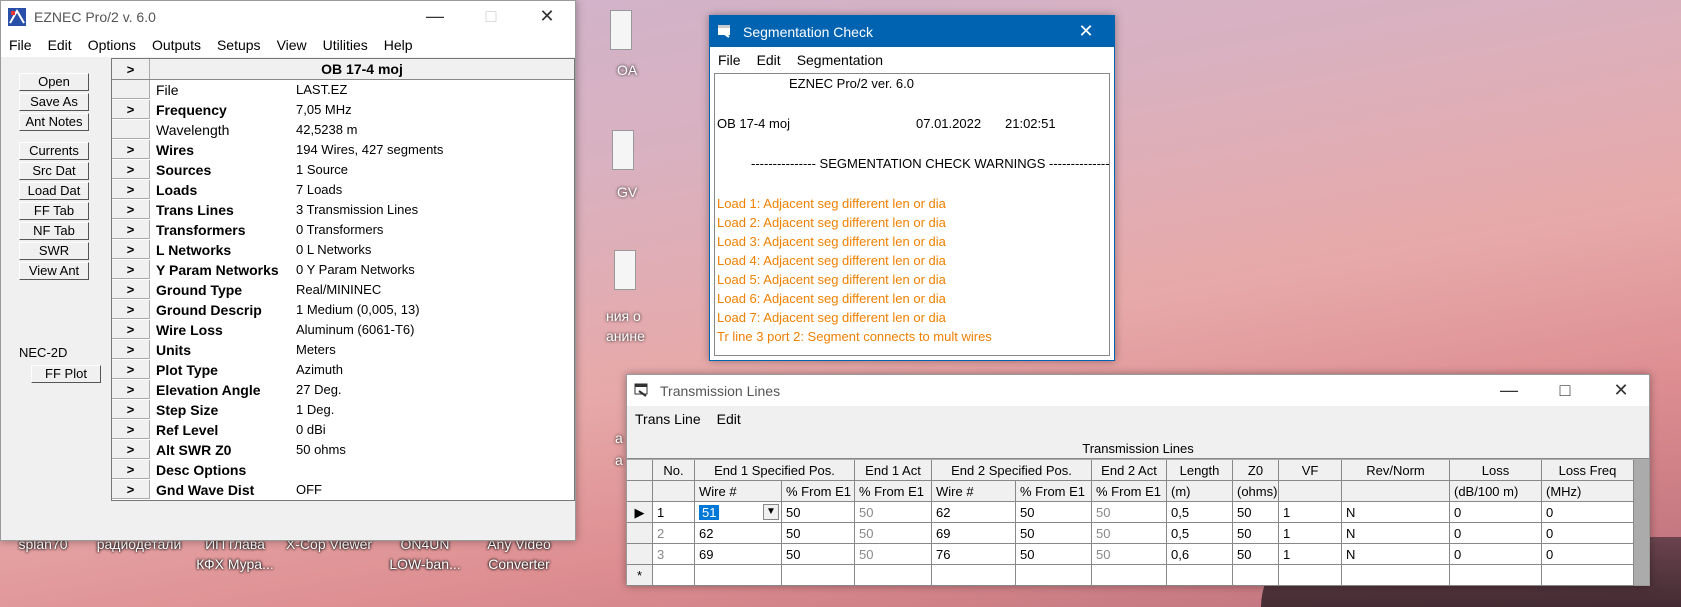 This screenshot has height=607, width=1681. Describe the element at coordinates (131, 69) in the screenshot. I see `grid-title-arrow-button: >` at that location.